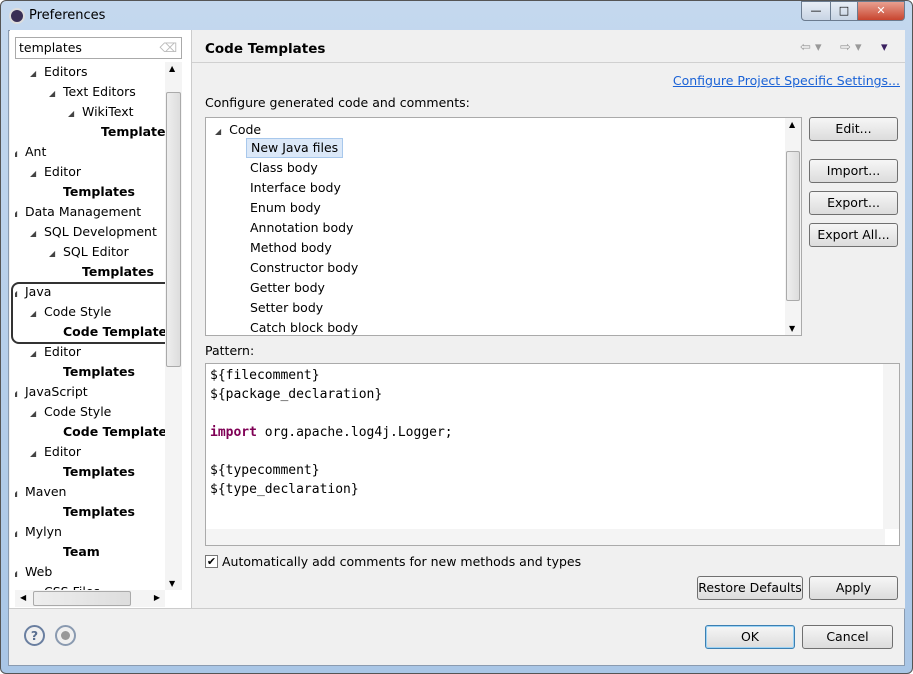 Image resolution: width=913 pixels, height=674 pixels. I want to click on tree-item: ◢Data Management, so click(78, 212).